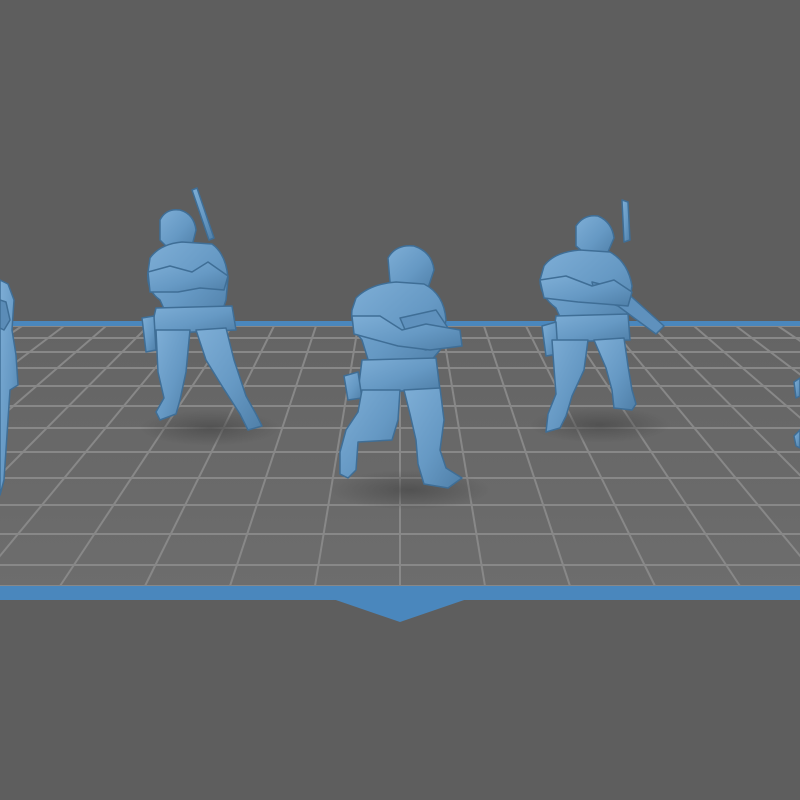  I want to click on shadow-center, so click(410, 490).